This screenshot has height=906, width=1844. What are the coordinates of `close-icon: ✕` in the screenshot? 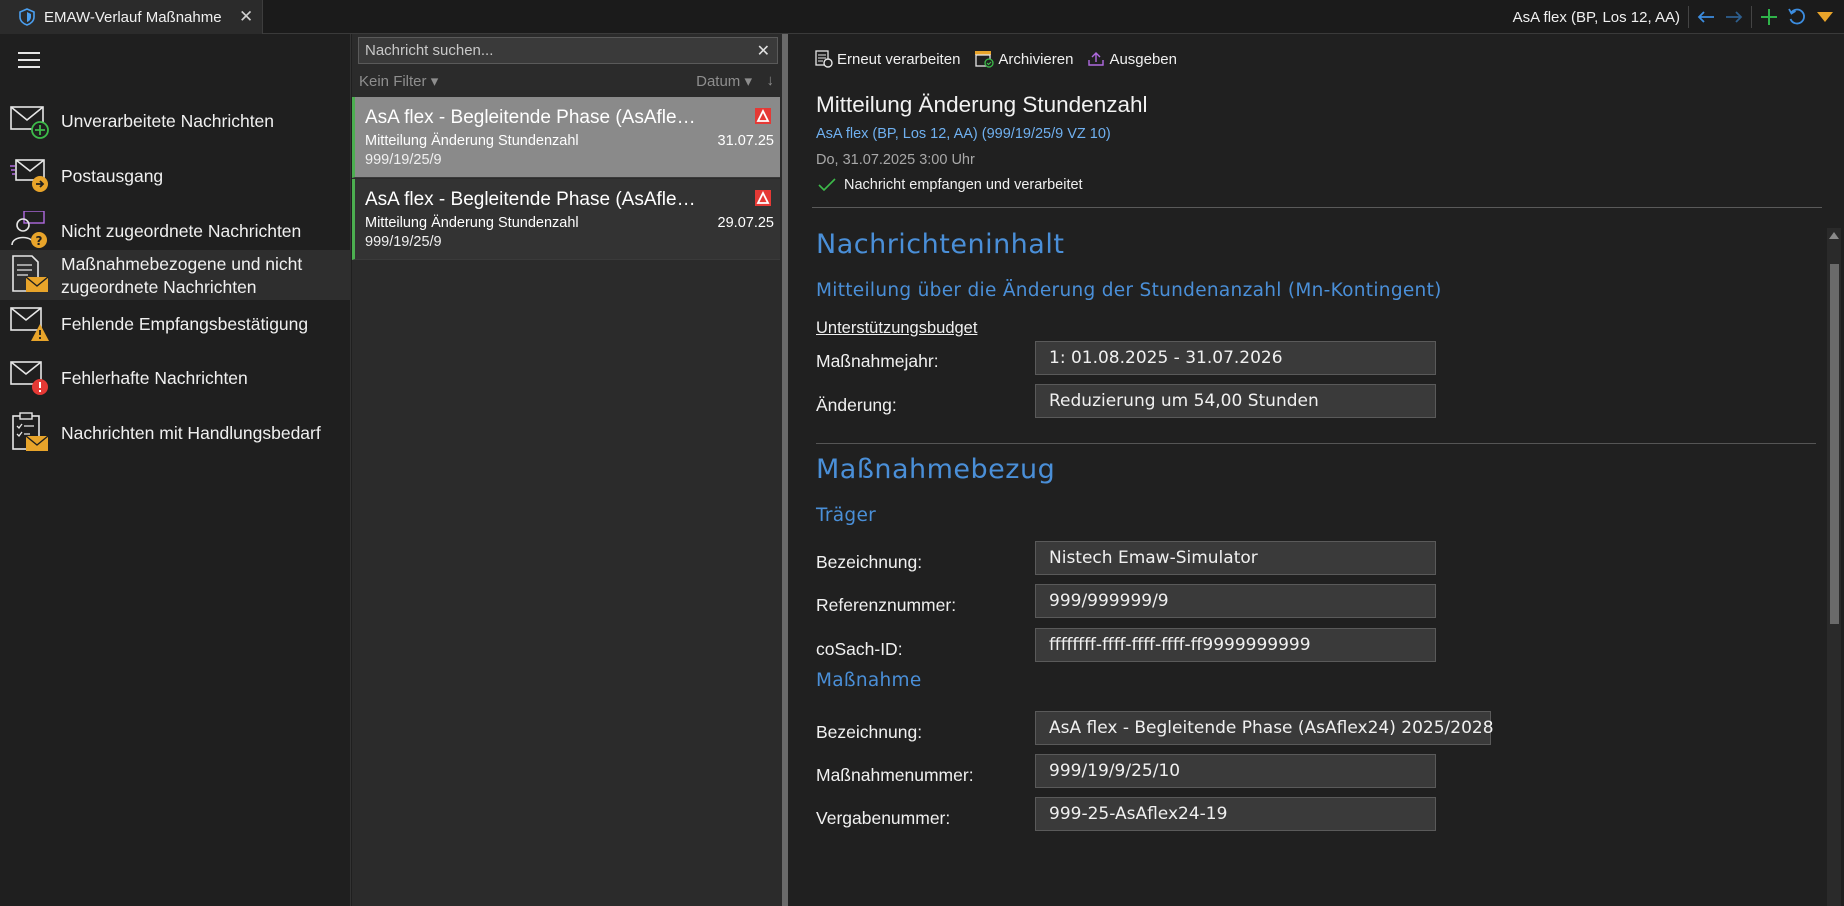 It's located at (246, 17).